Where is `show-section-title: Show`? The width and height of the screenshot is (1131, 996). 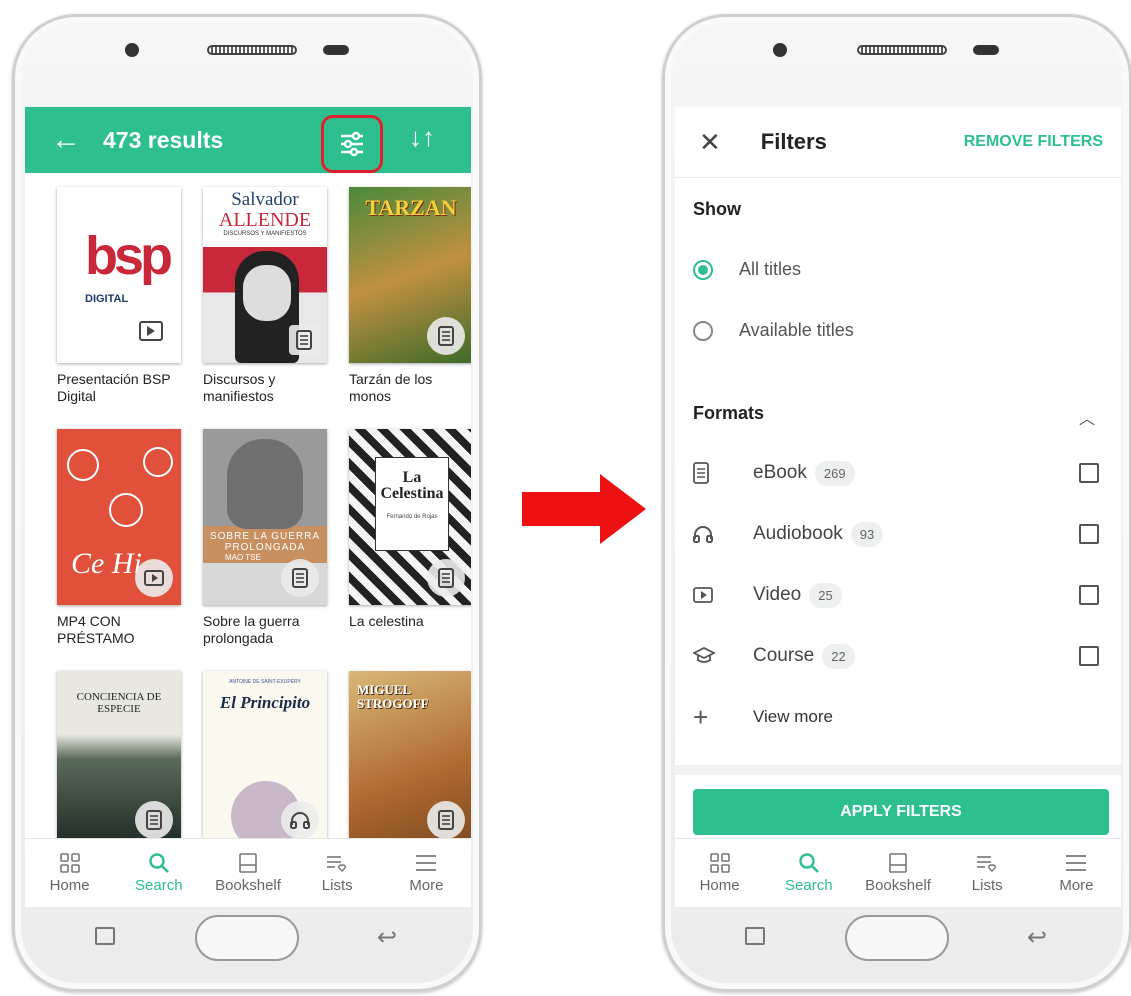
show-section-title: Show is located at coordinates (717, 209).